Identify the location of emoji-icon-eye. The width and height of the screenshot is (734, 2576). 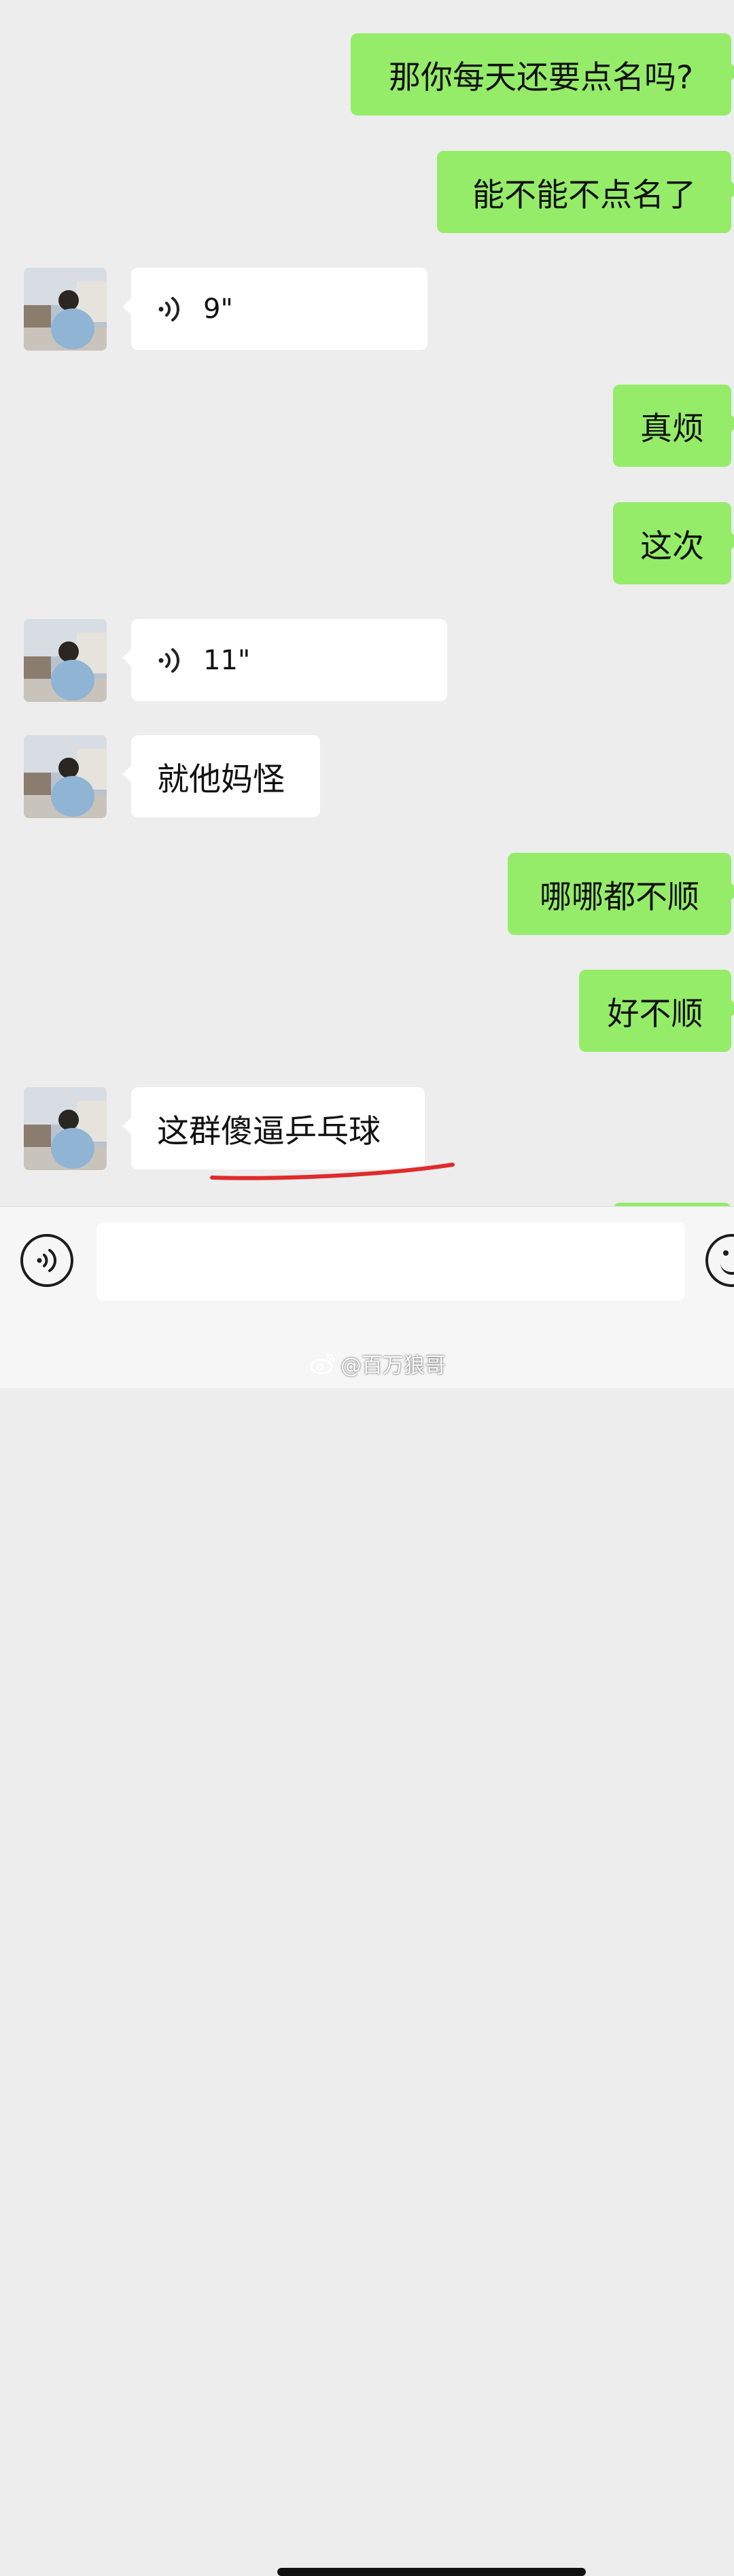
(726, 1253).